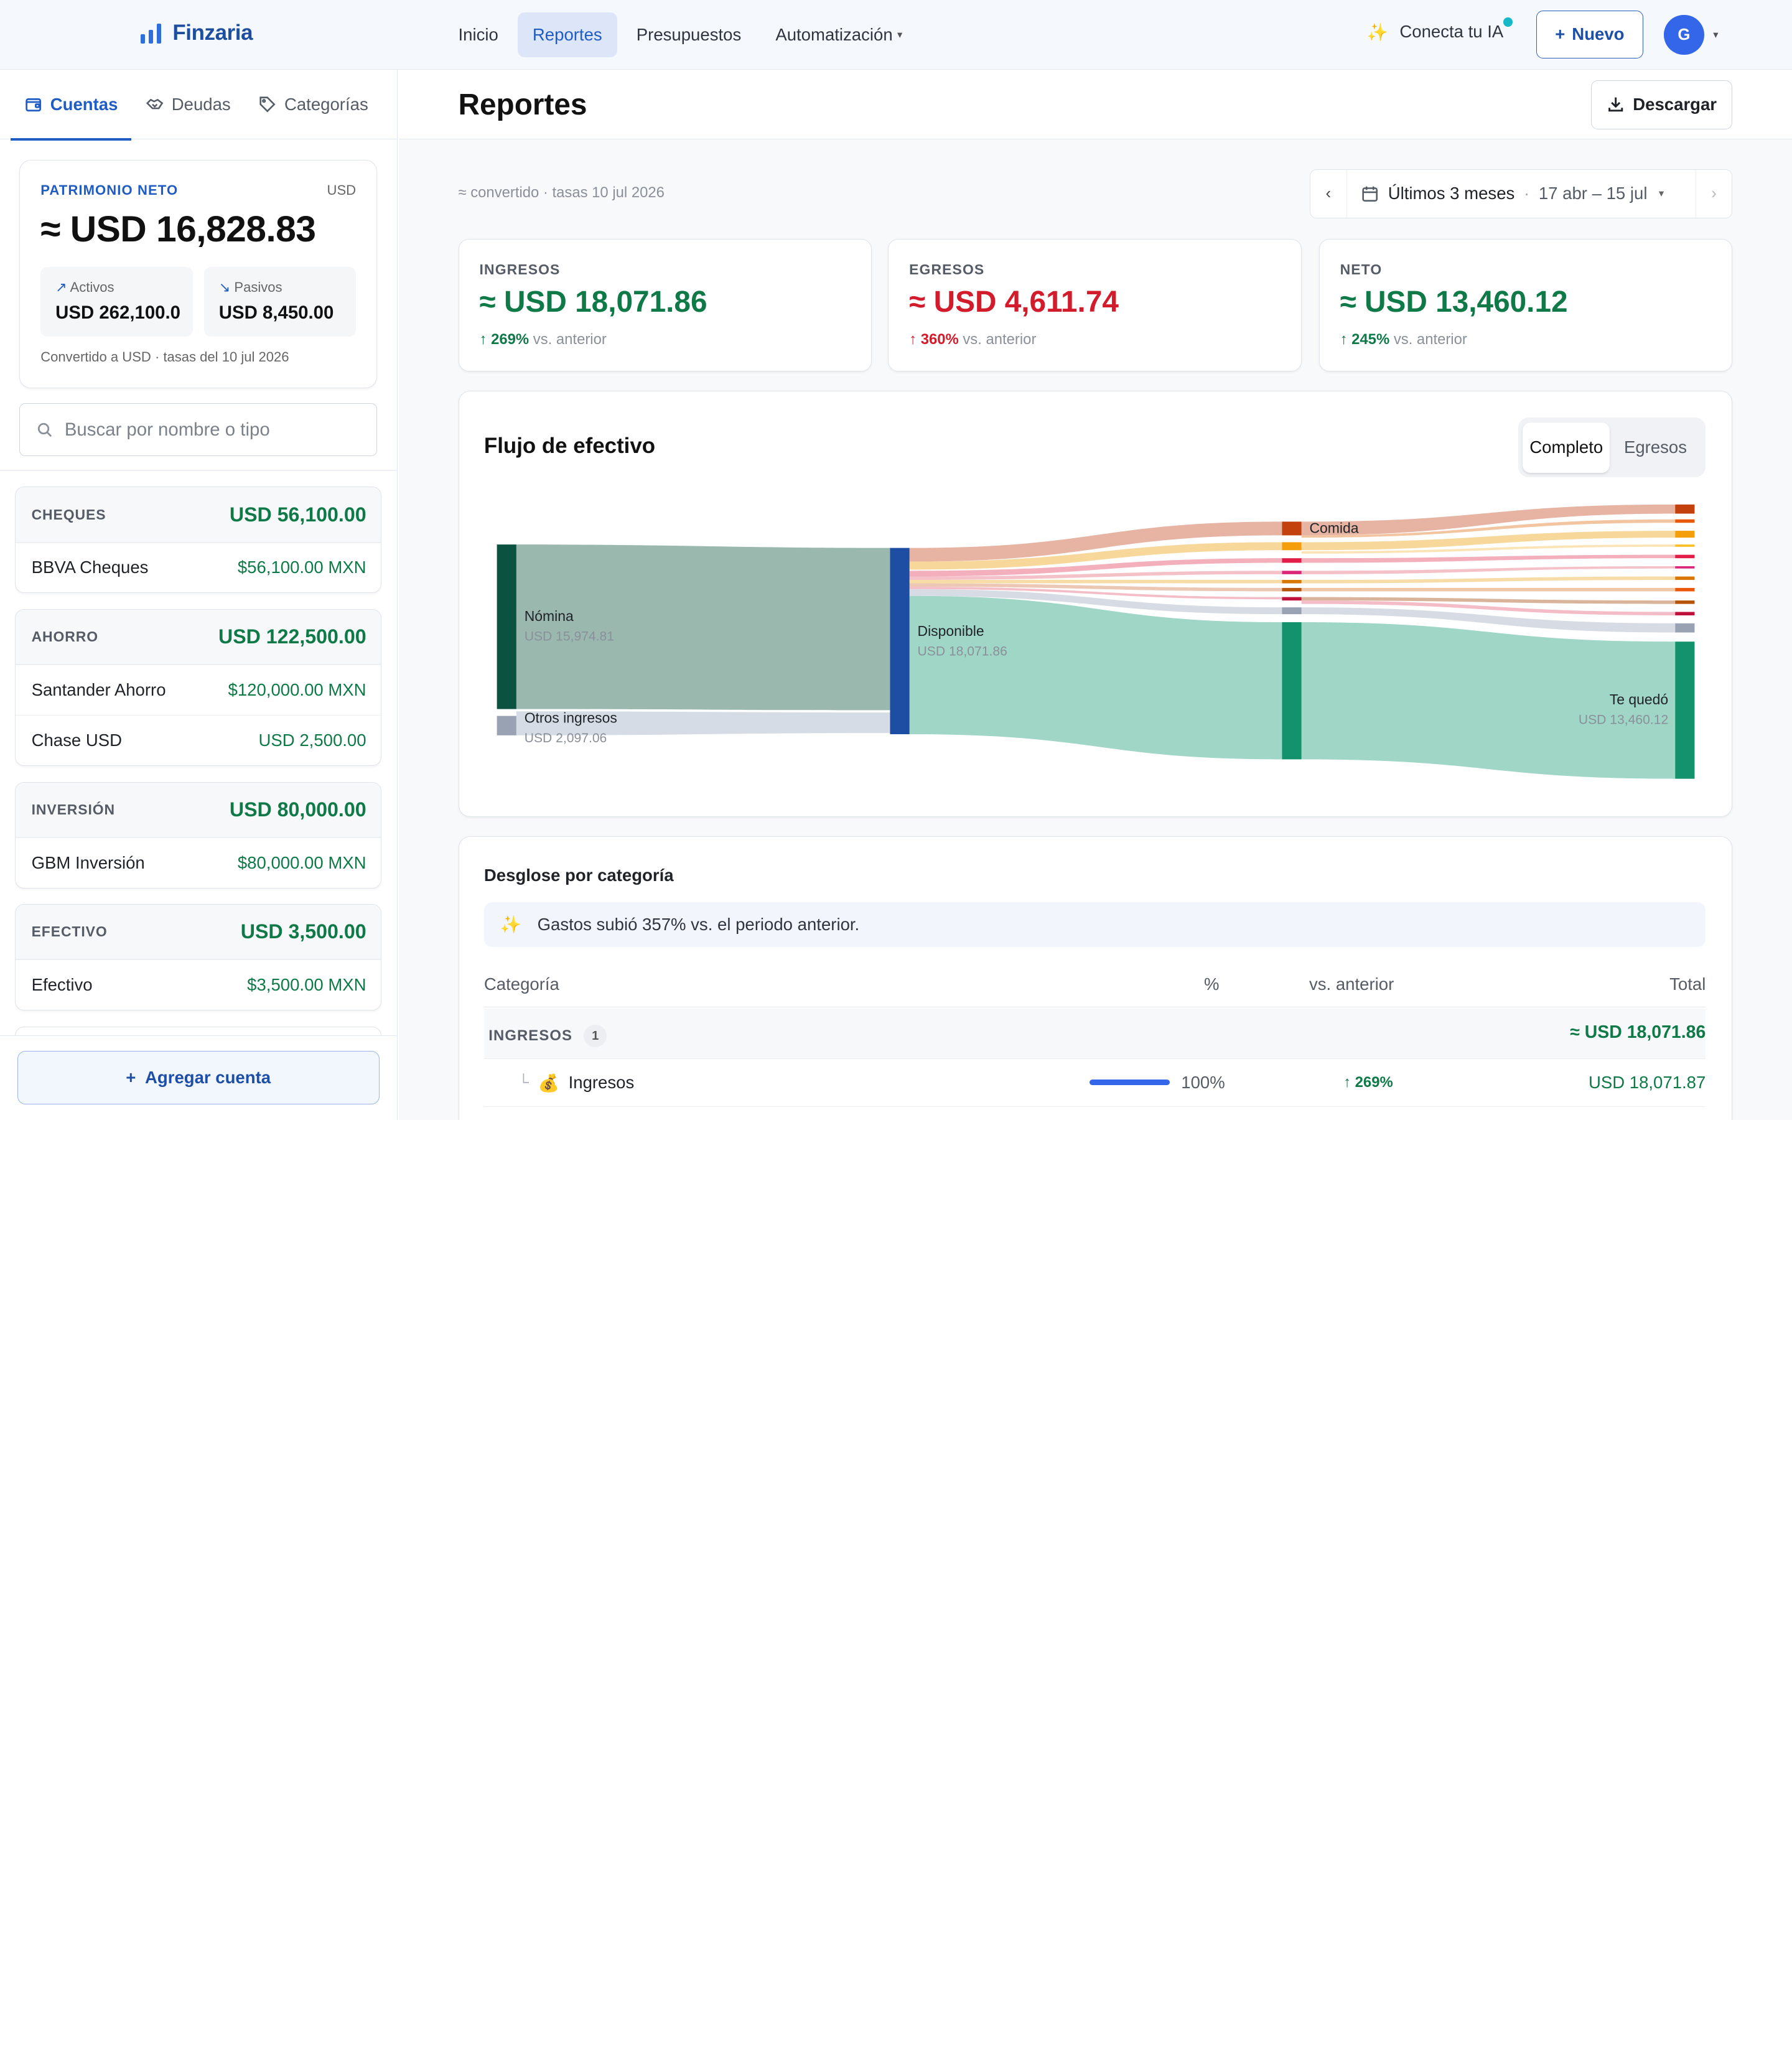 This screenshot has width=1792, height=2057. Describe the element at coordinates (530, 1036) in the screenshot. I see `section-name: INGRESOS` at that location.